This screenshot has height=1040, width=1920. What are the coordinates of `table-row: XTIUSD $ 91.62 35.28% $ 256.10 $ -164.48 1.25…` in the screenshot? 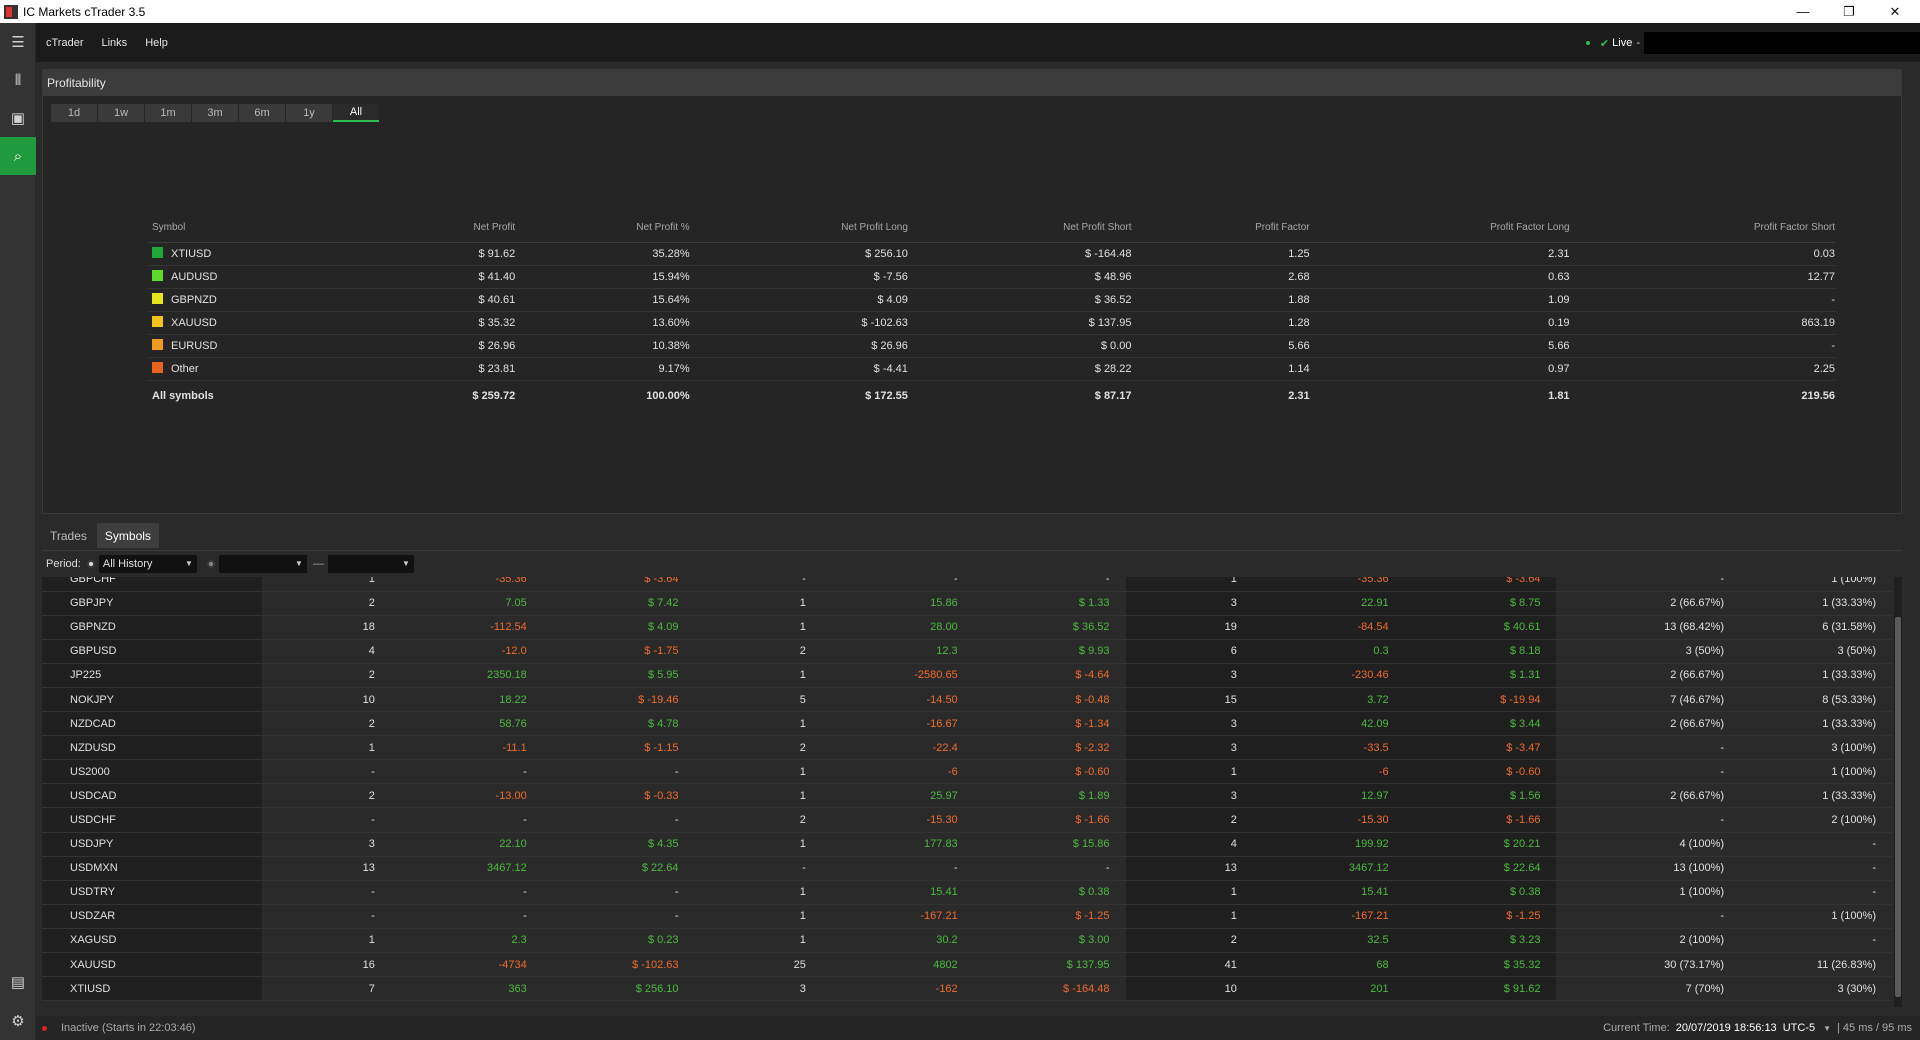 It's located at (991, 254).